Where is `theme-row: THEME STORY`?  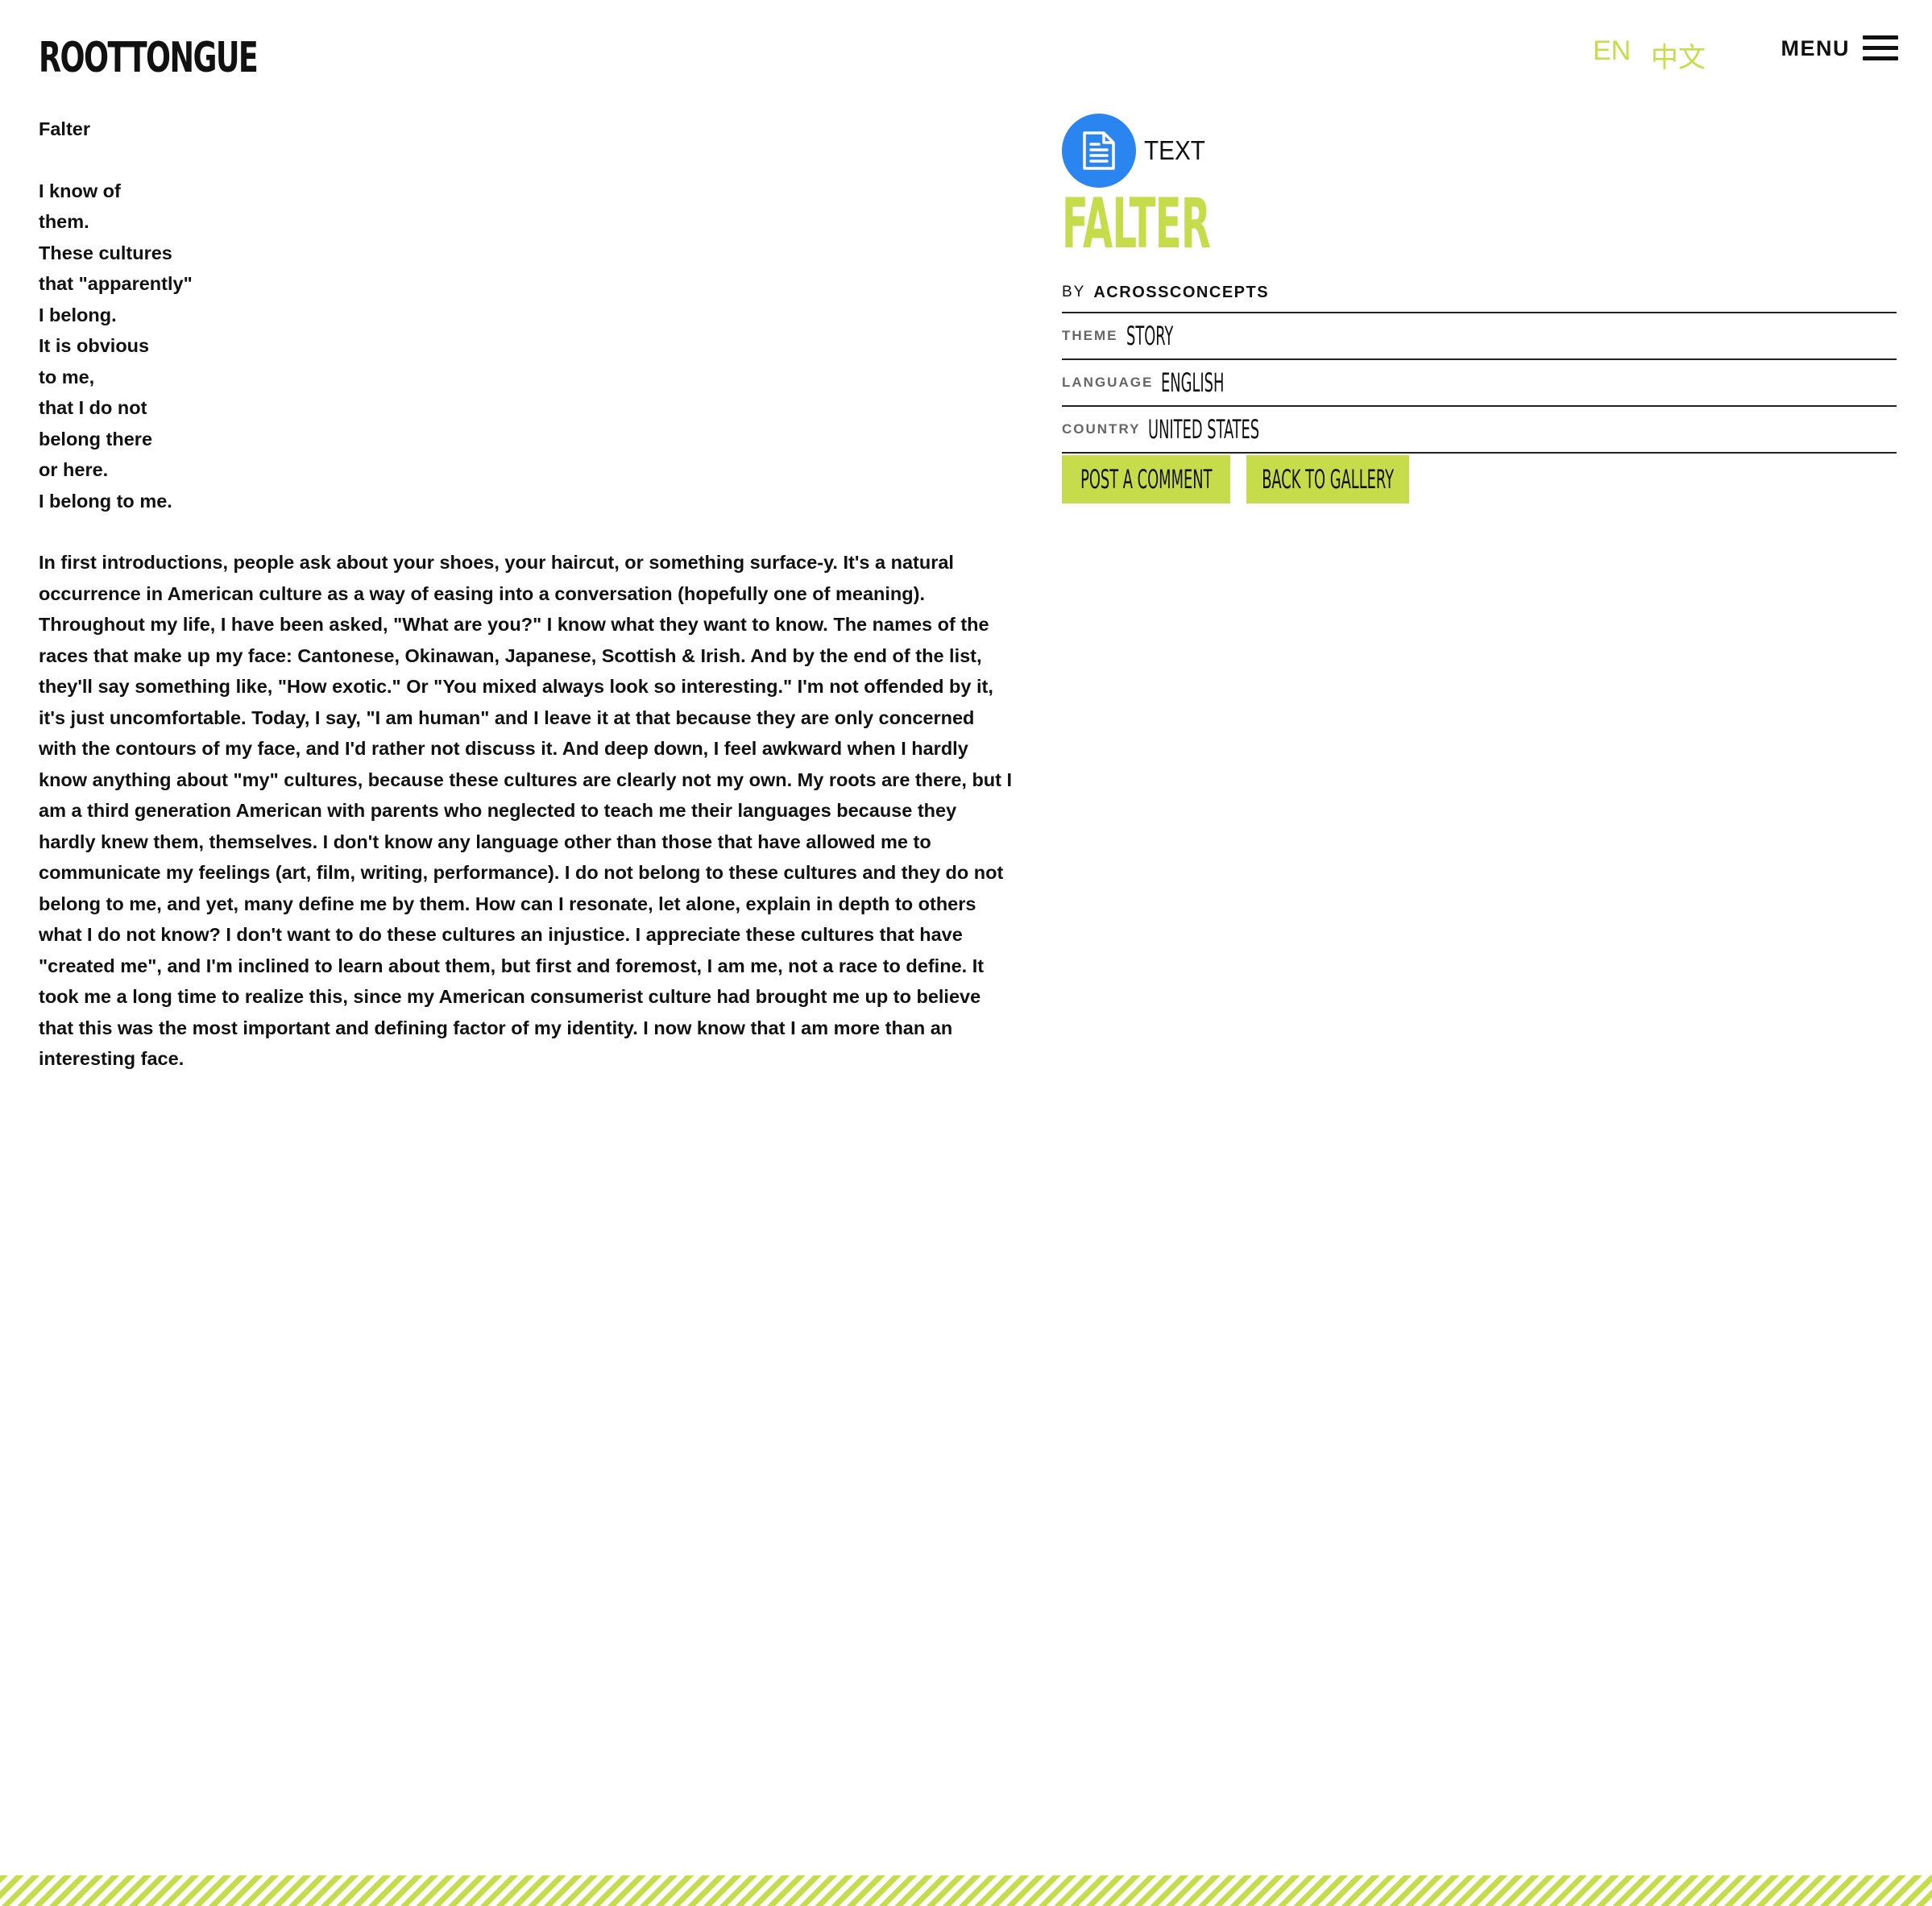 theme-row: THEME STORY is located at coordinates (1479, 336).